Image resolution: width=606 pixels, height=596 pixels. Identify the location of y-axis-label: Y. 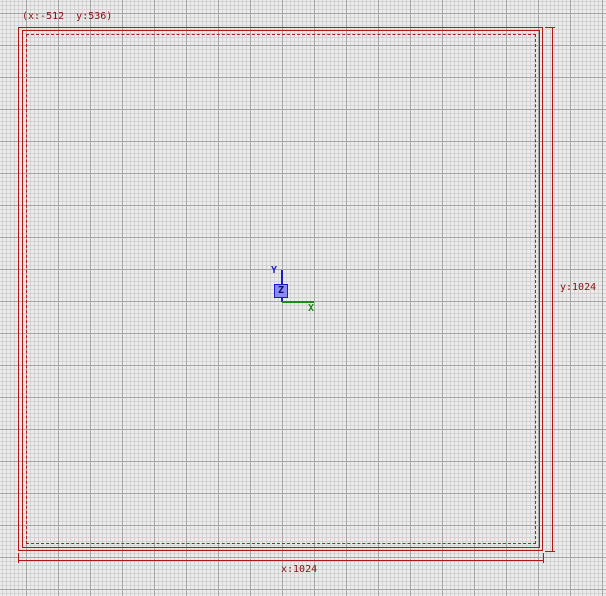
(274, 270).